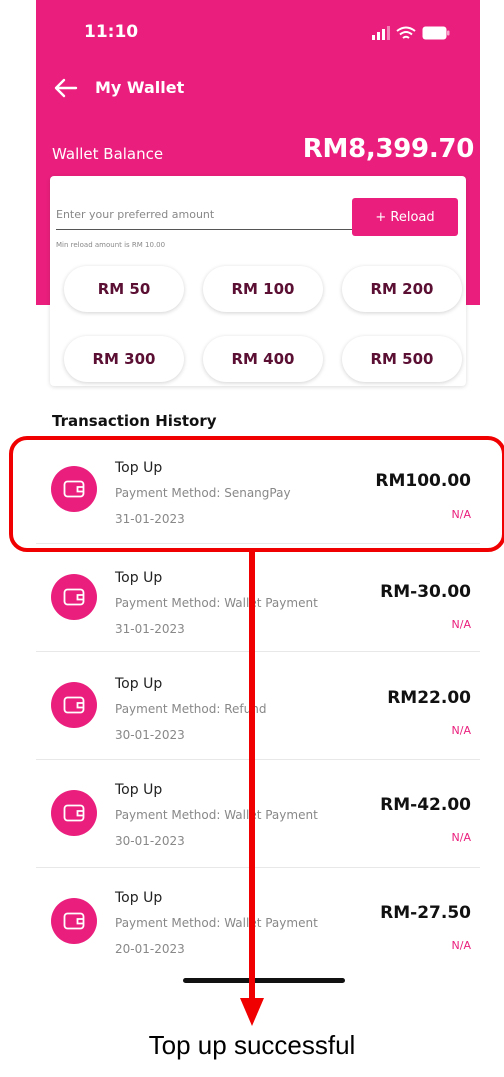 The width and height of the screenshot is (504, 1077). What do you see at coordinates (436, 33) in the screenshot?
I see `battery-icon` at bounding box center [436, 33].